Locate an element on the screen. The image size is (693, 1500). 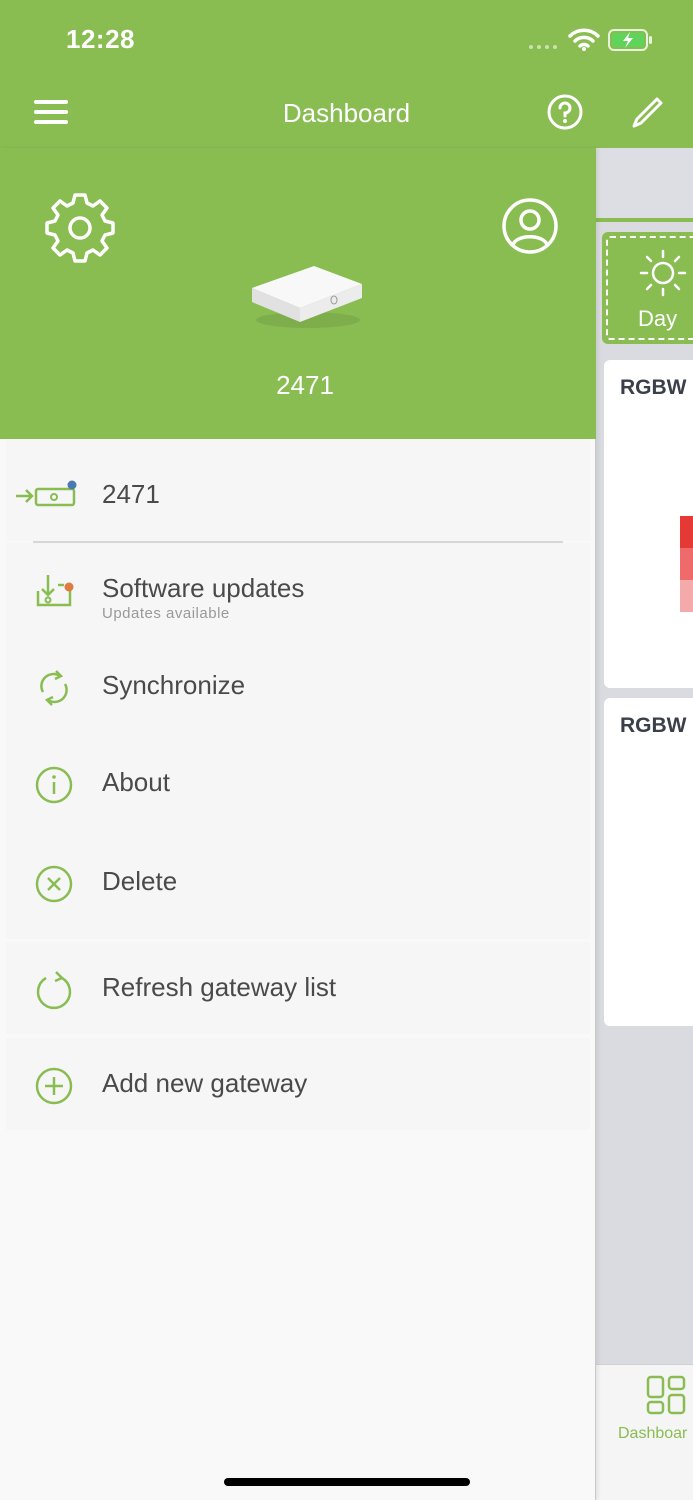
menu-item-add-gateway: Add new gateway is located at coordinates (298, 1084).